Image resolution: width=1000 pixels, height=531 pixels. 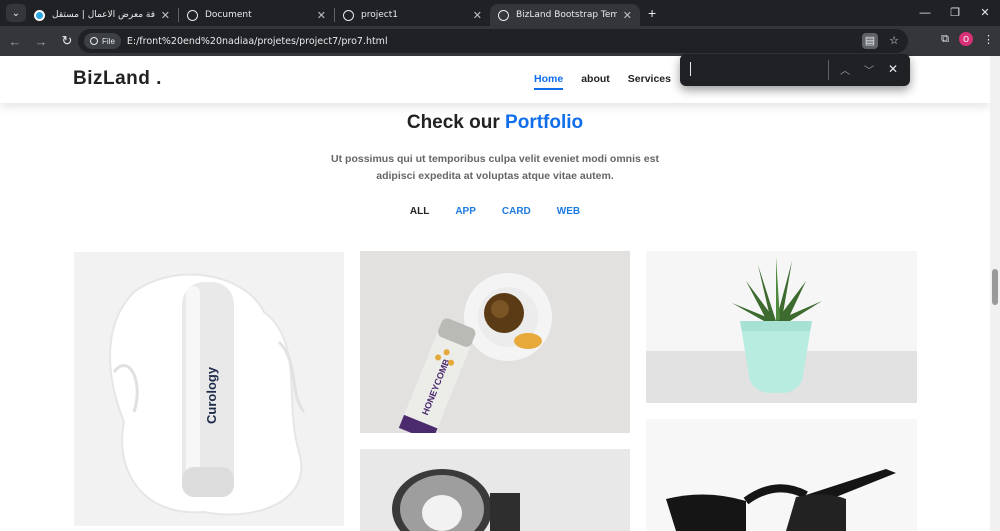 I want to click on profile-avatar: o, so click(x=966, y=39).